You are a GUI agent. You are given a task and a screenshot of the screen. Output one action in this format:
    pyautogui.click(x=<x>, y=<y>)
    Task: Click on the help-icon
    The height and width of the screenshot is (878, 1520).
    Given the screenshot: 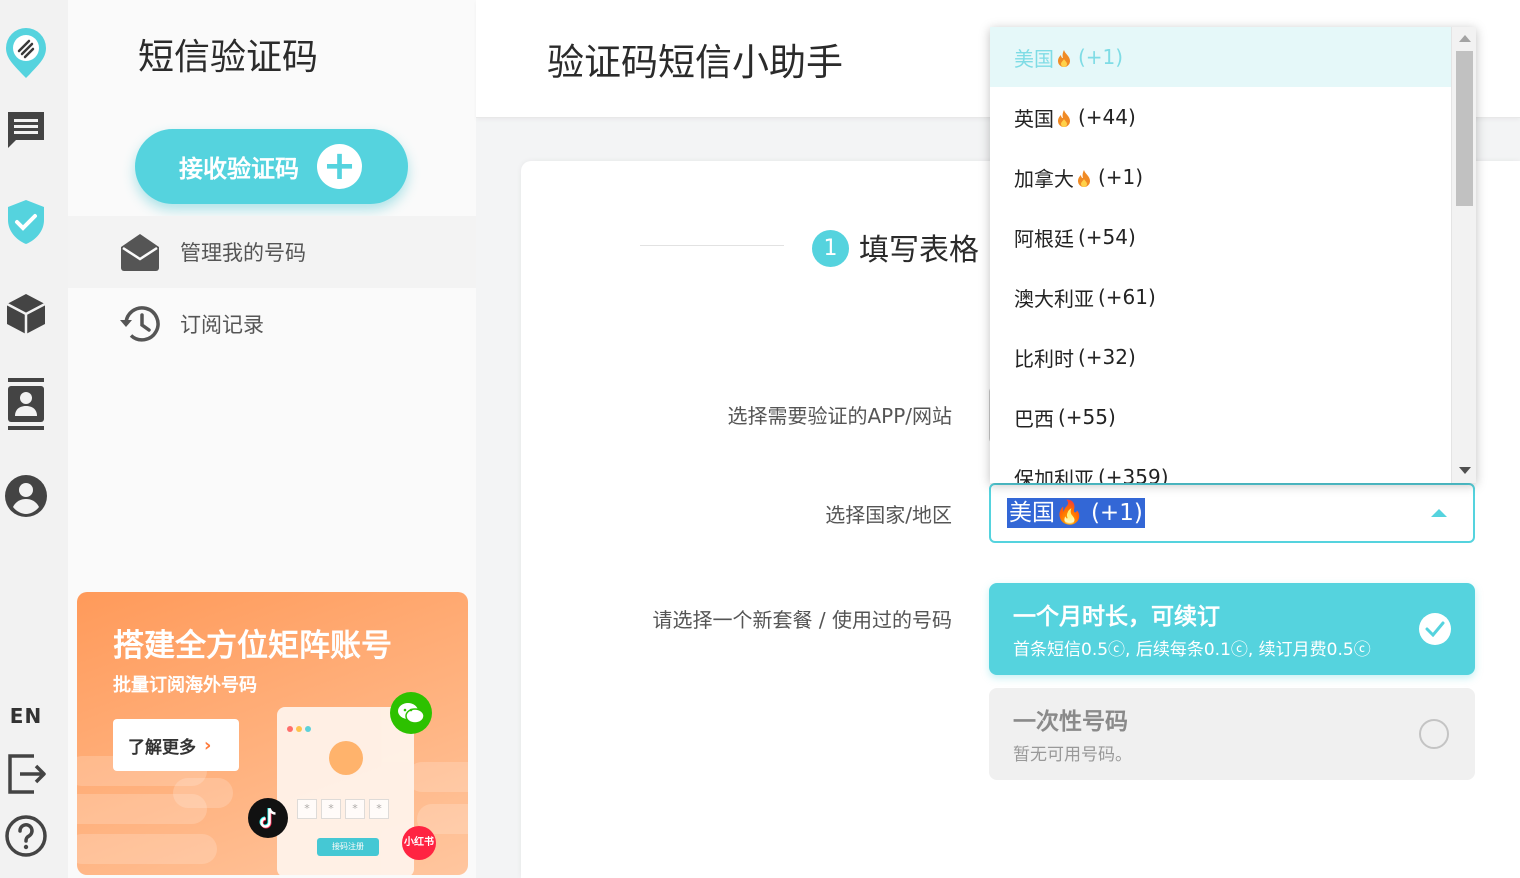 What is the action you would take?
    pyautogui.click(x=26, y=836)
    